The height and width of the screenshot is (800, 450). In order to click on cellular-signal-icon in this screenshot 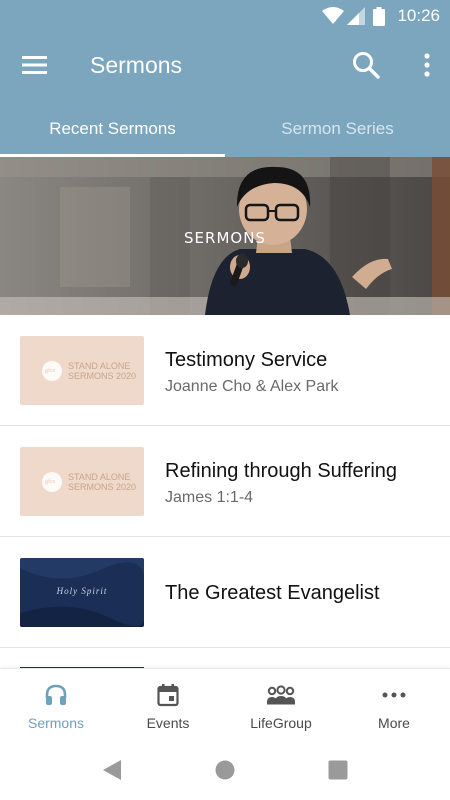, I will do `click(356, 16)`.